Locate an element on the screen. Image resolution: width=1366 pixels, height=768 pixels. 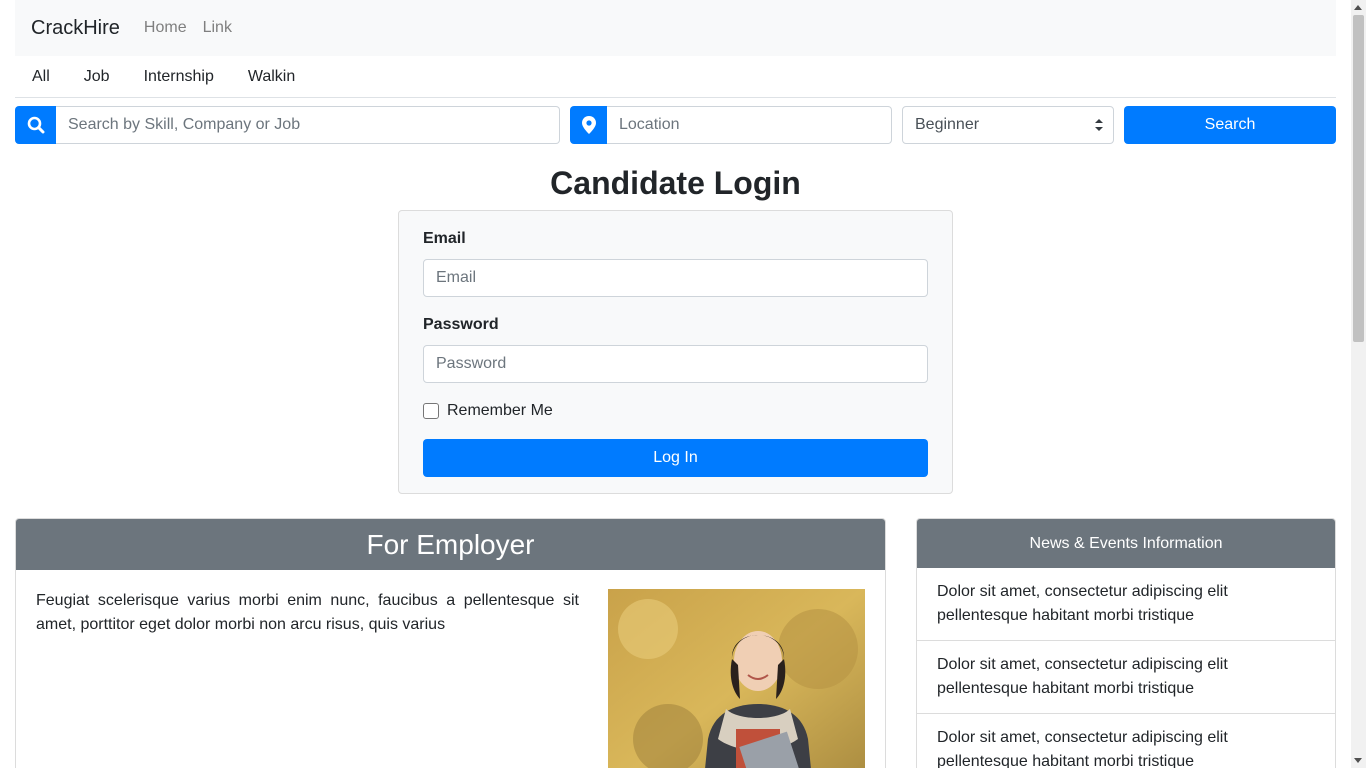
remember-me: Remember Me is located at coordinates (488, 411).